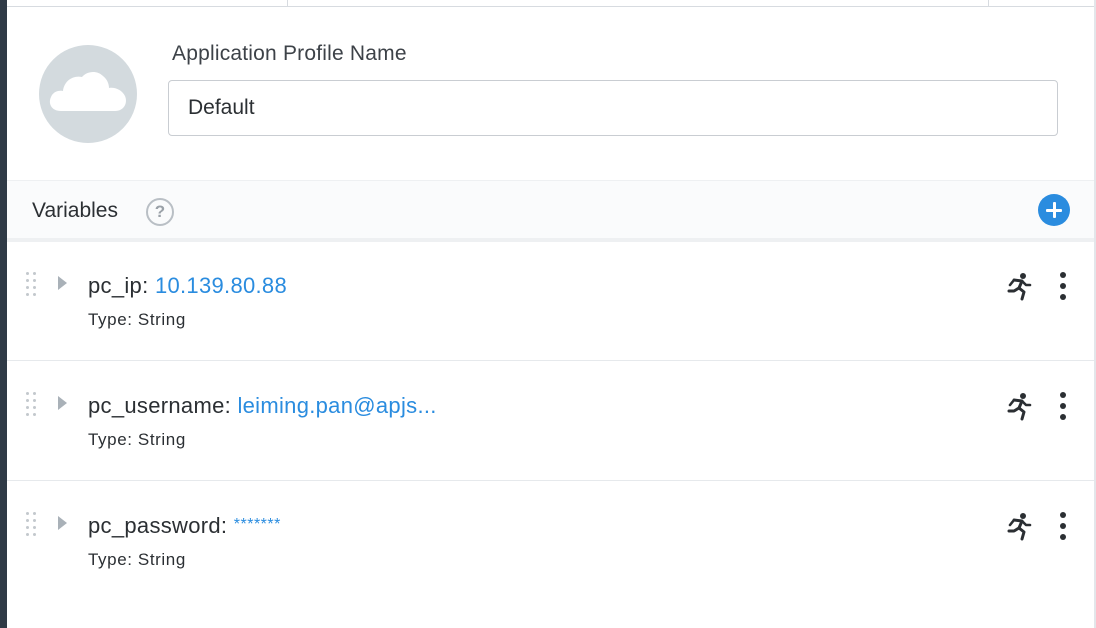  I want to click on variable-value: *******, so click(257, 524).